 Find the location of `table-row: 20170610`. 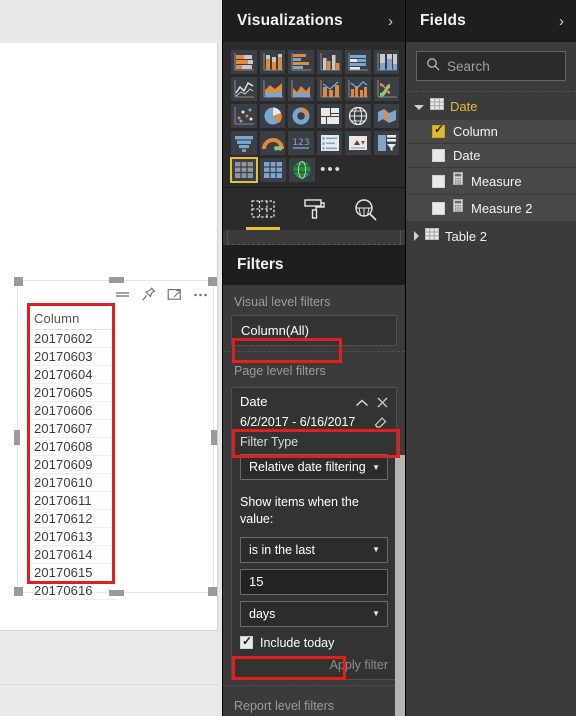

table-row: 20170610 is located at coordinates (74, 483).